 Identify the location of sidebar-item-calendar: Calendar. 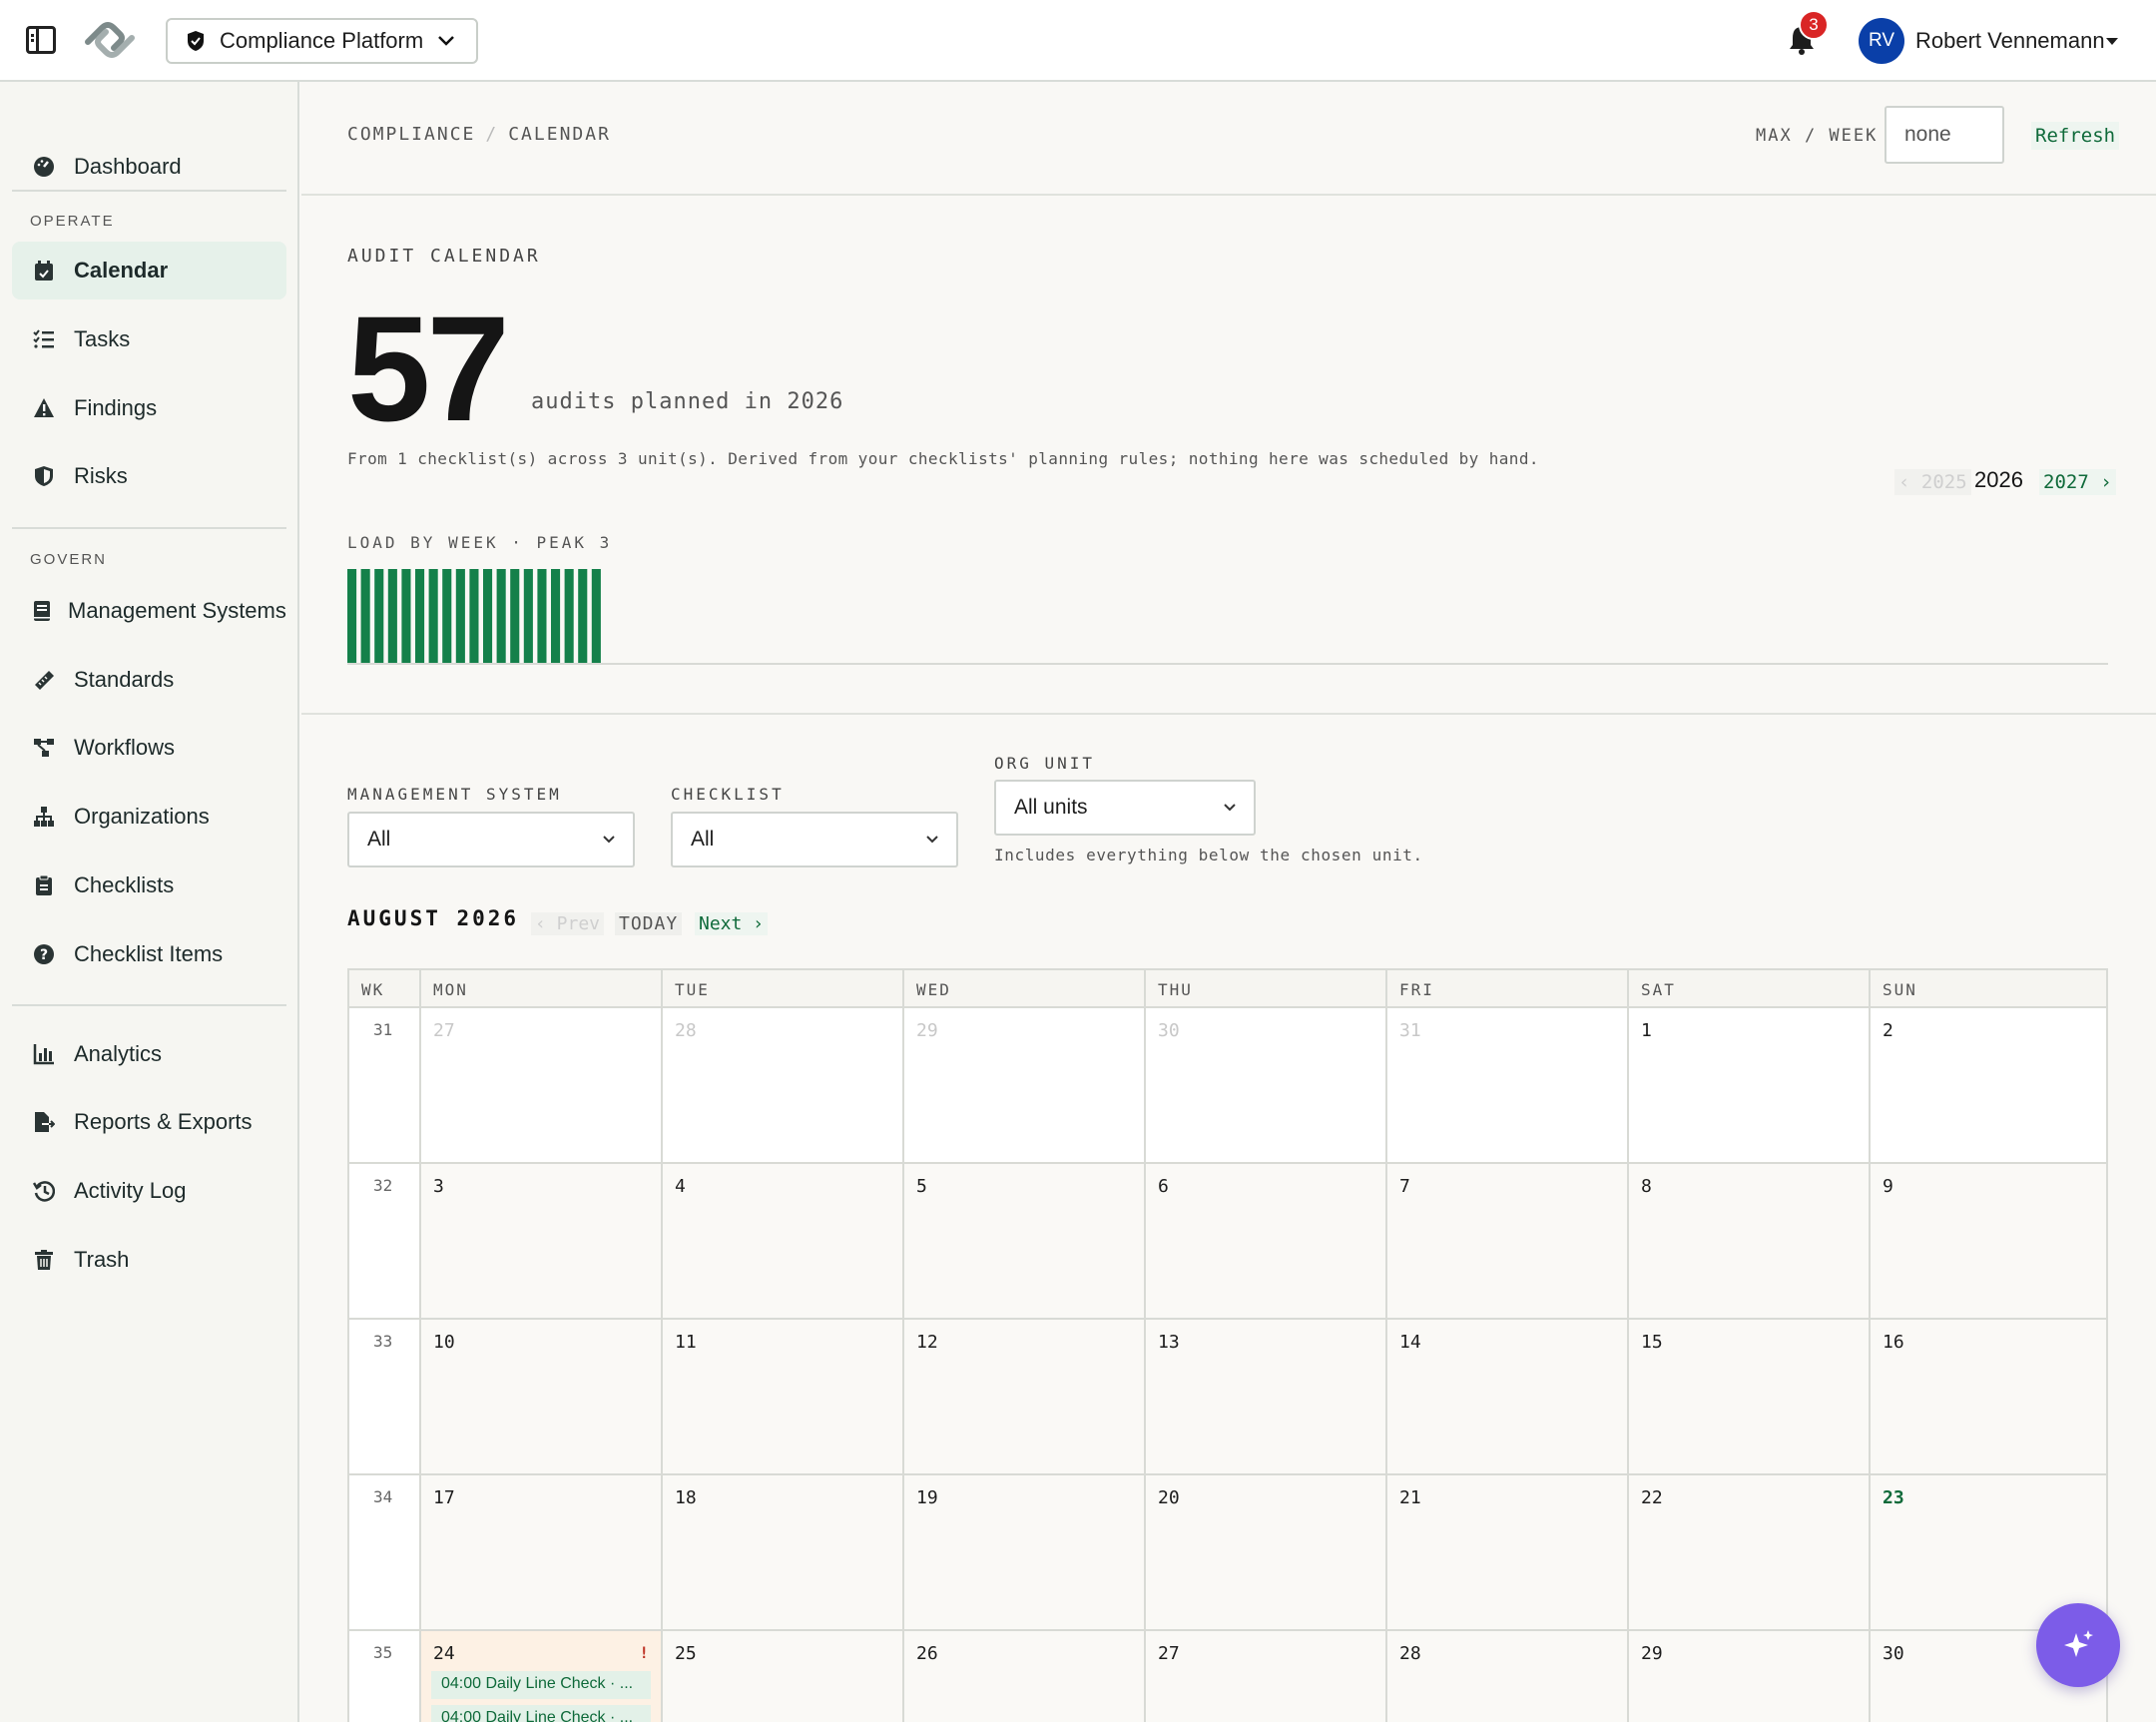
(149, 271).